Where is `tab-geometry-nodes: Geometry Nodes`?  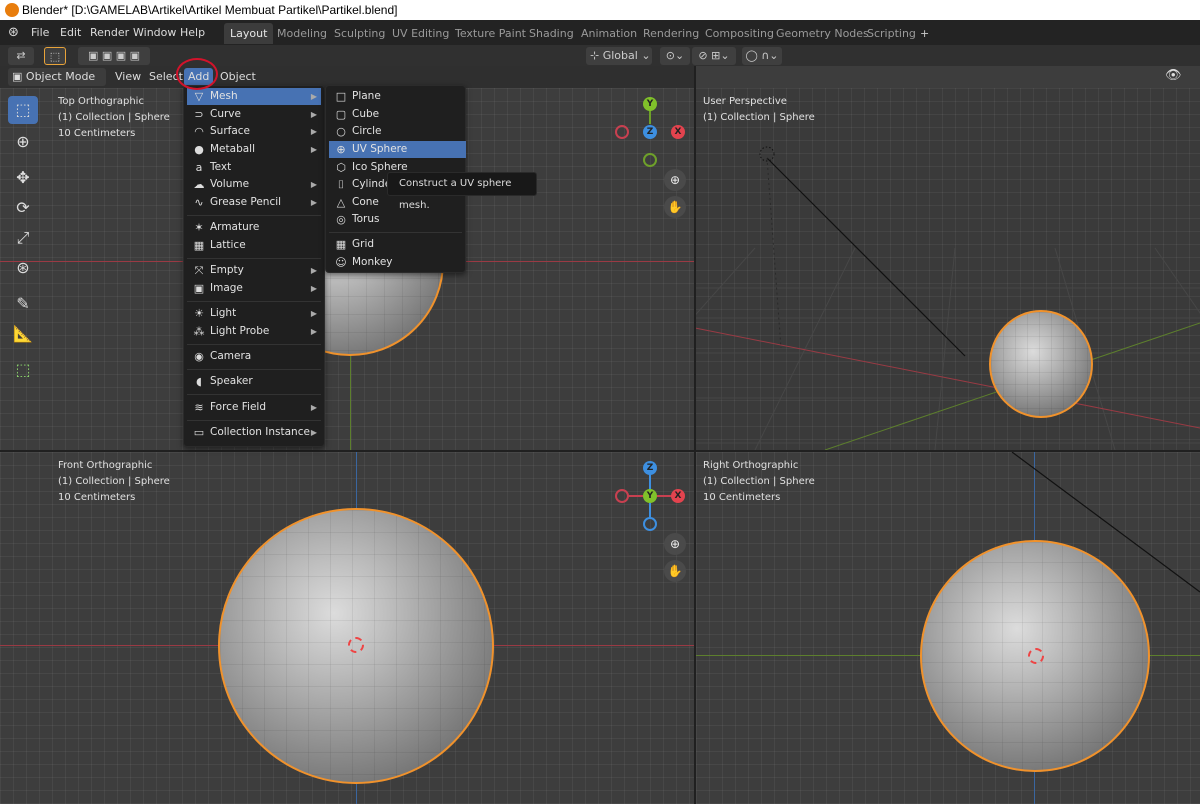
tab-geometry-nodes: Geometry Nodes is located at coordinates (822, 33).